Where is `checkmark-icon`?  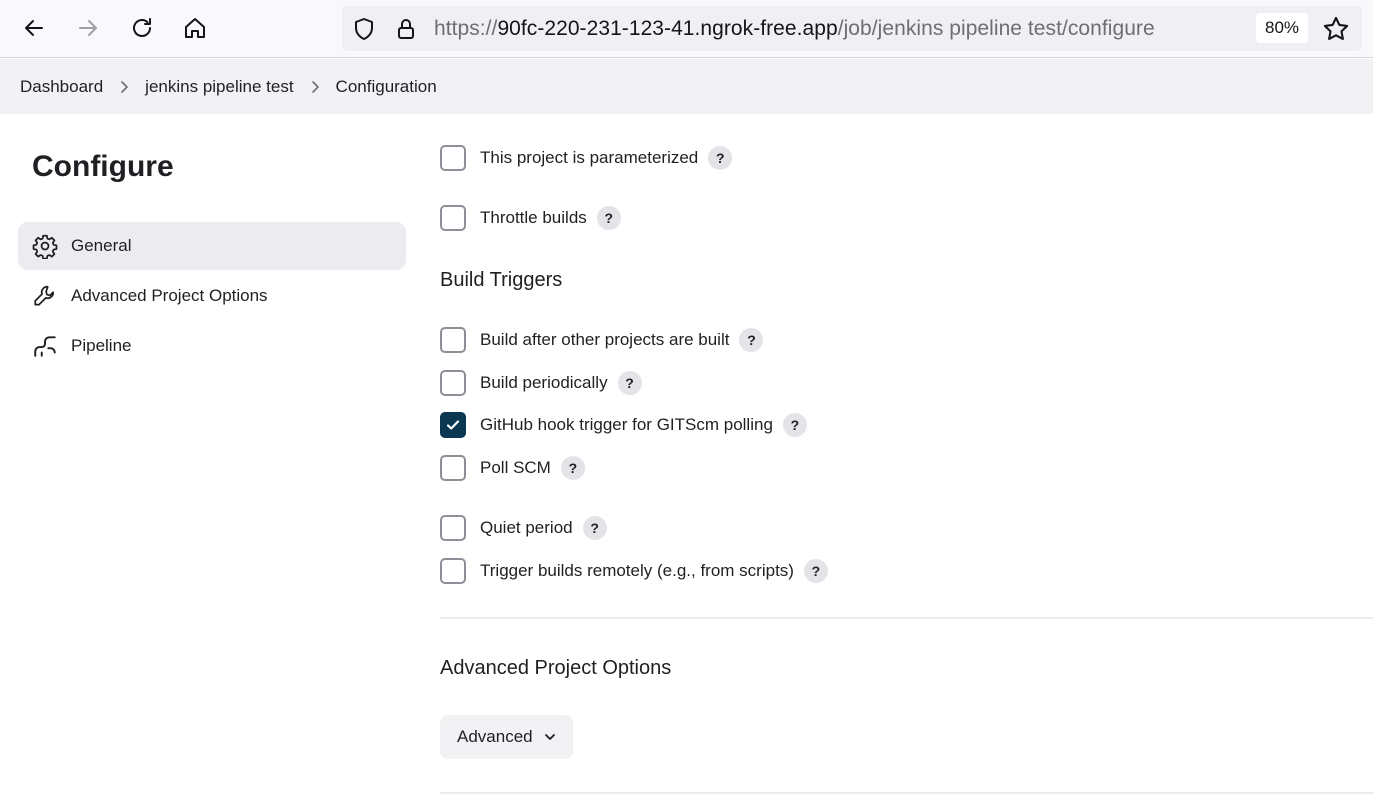 checkmark-icon is located at coordinates (453, 425).